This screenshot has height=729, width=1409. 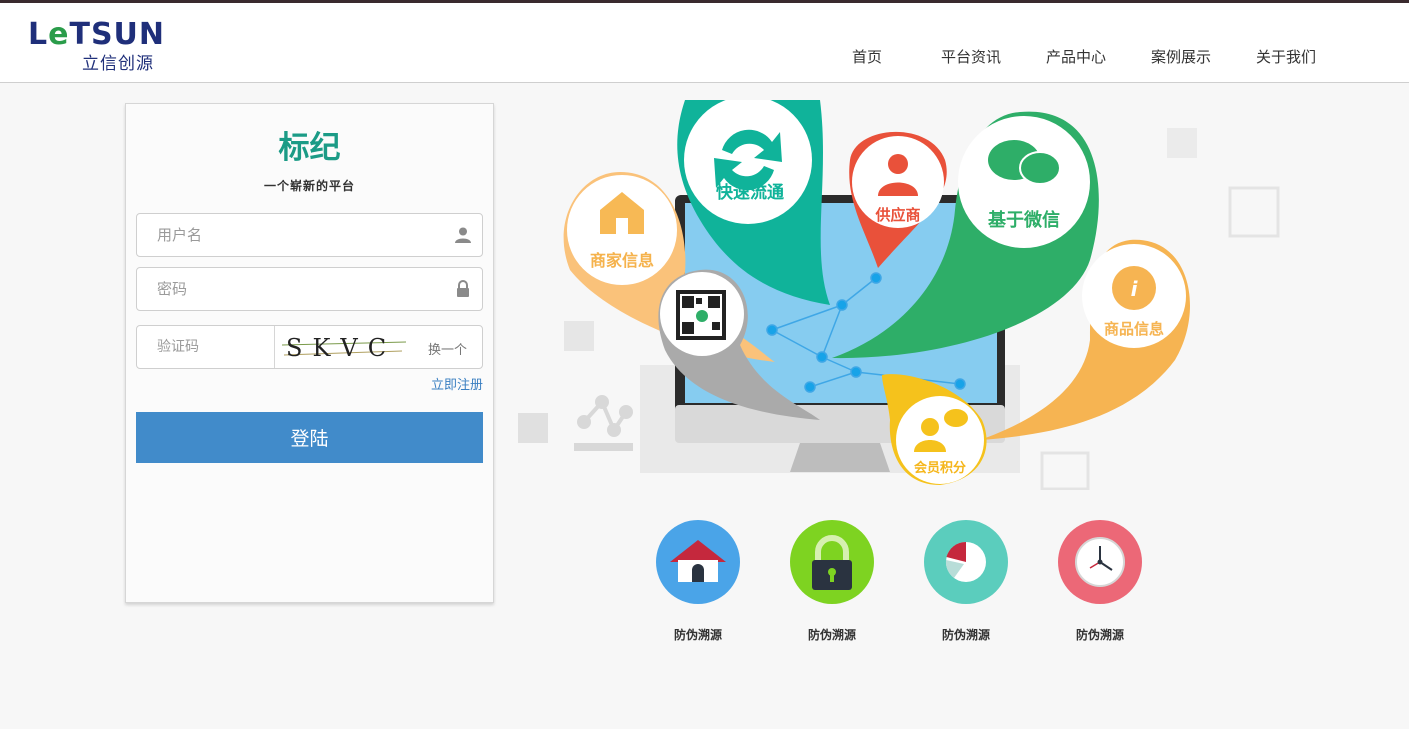 I want to click on nav-item-products: 产品中心, so click(x=1076, y=56).